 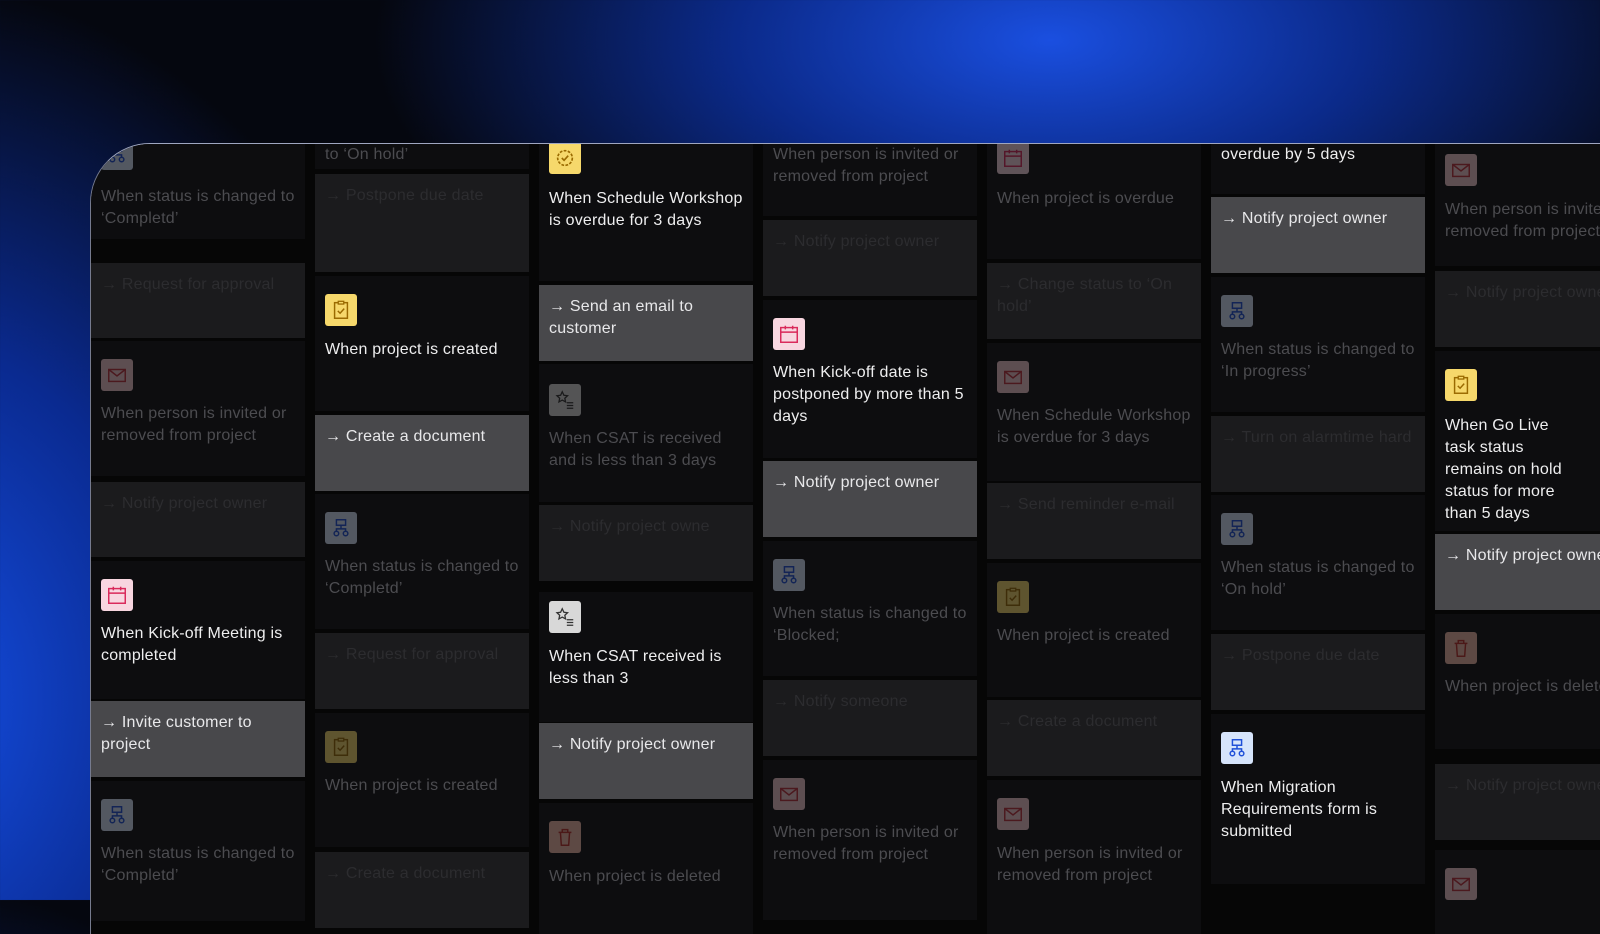 I want to click on trigger-card: overdue by 5 days, so click(x=1318, y=169).